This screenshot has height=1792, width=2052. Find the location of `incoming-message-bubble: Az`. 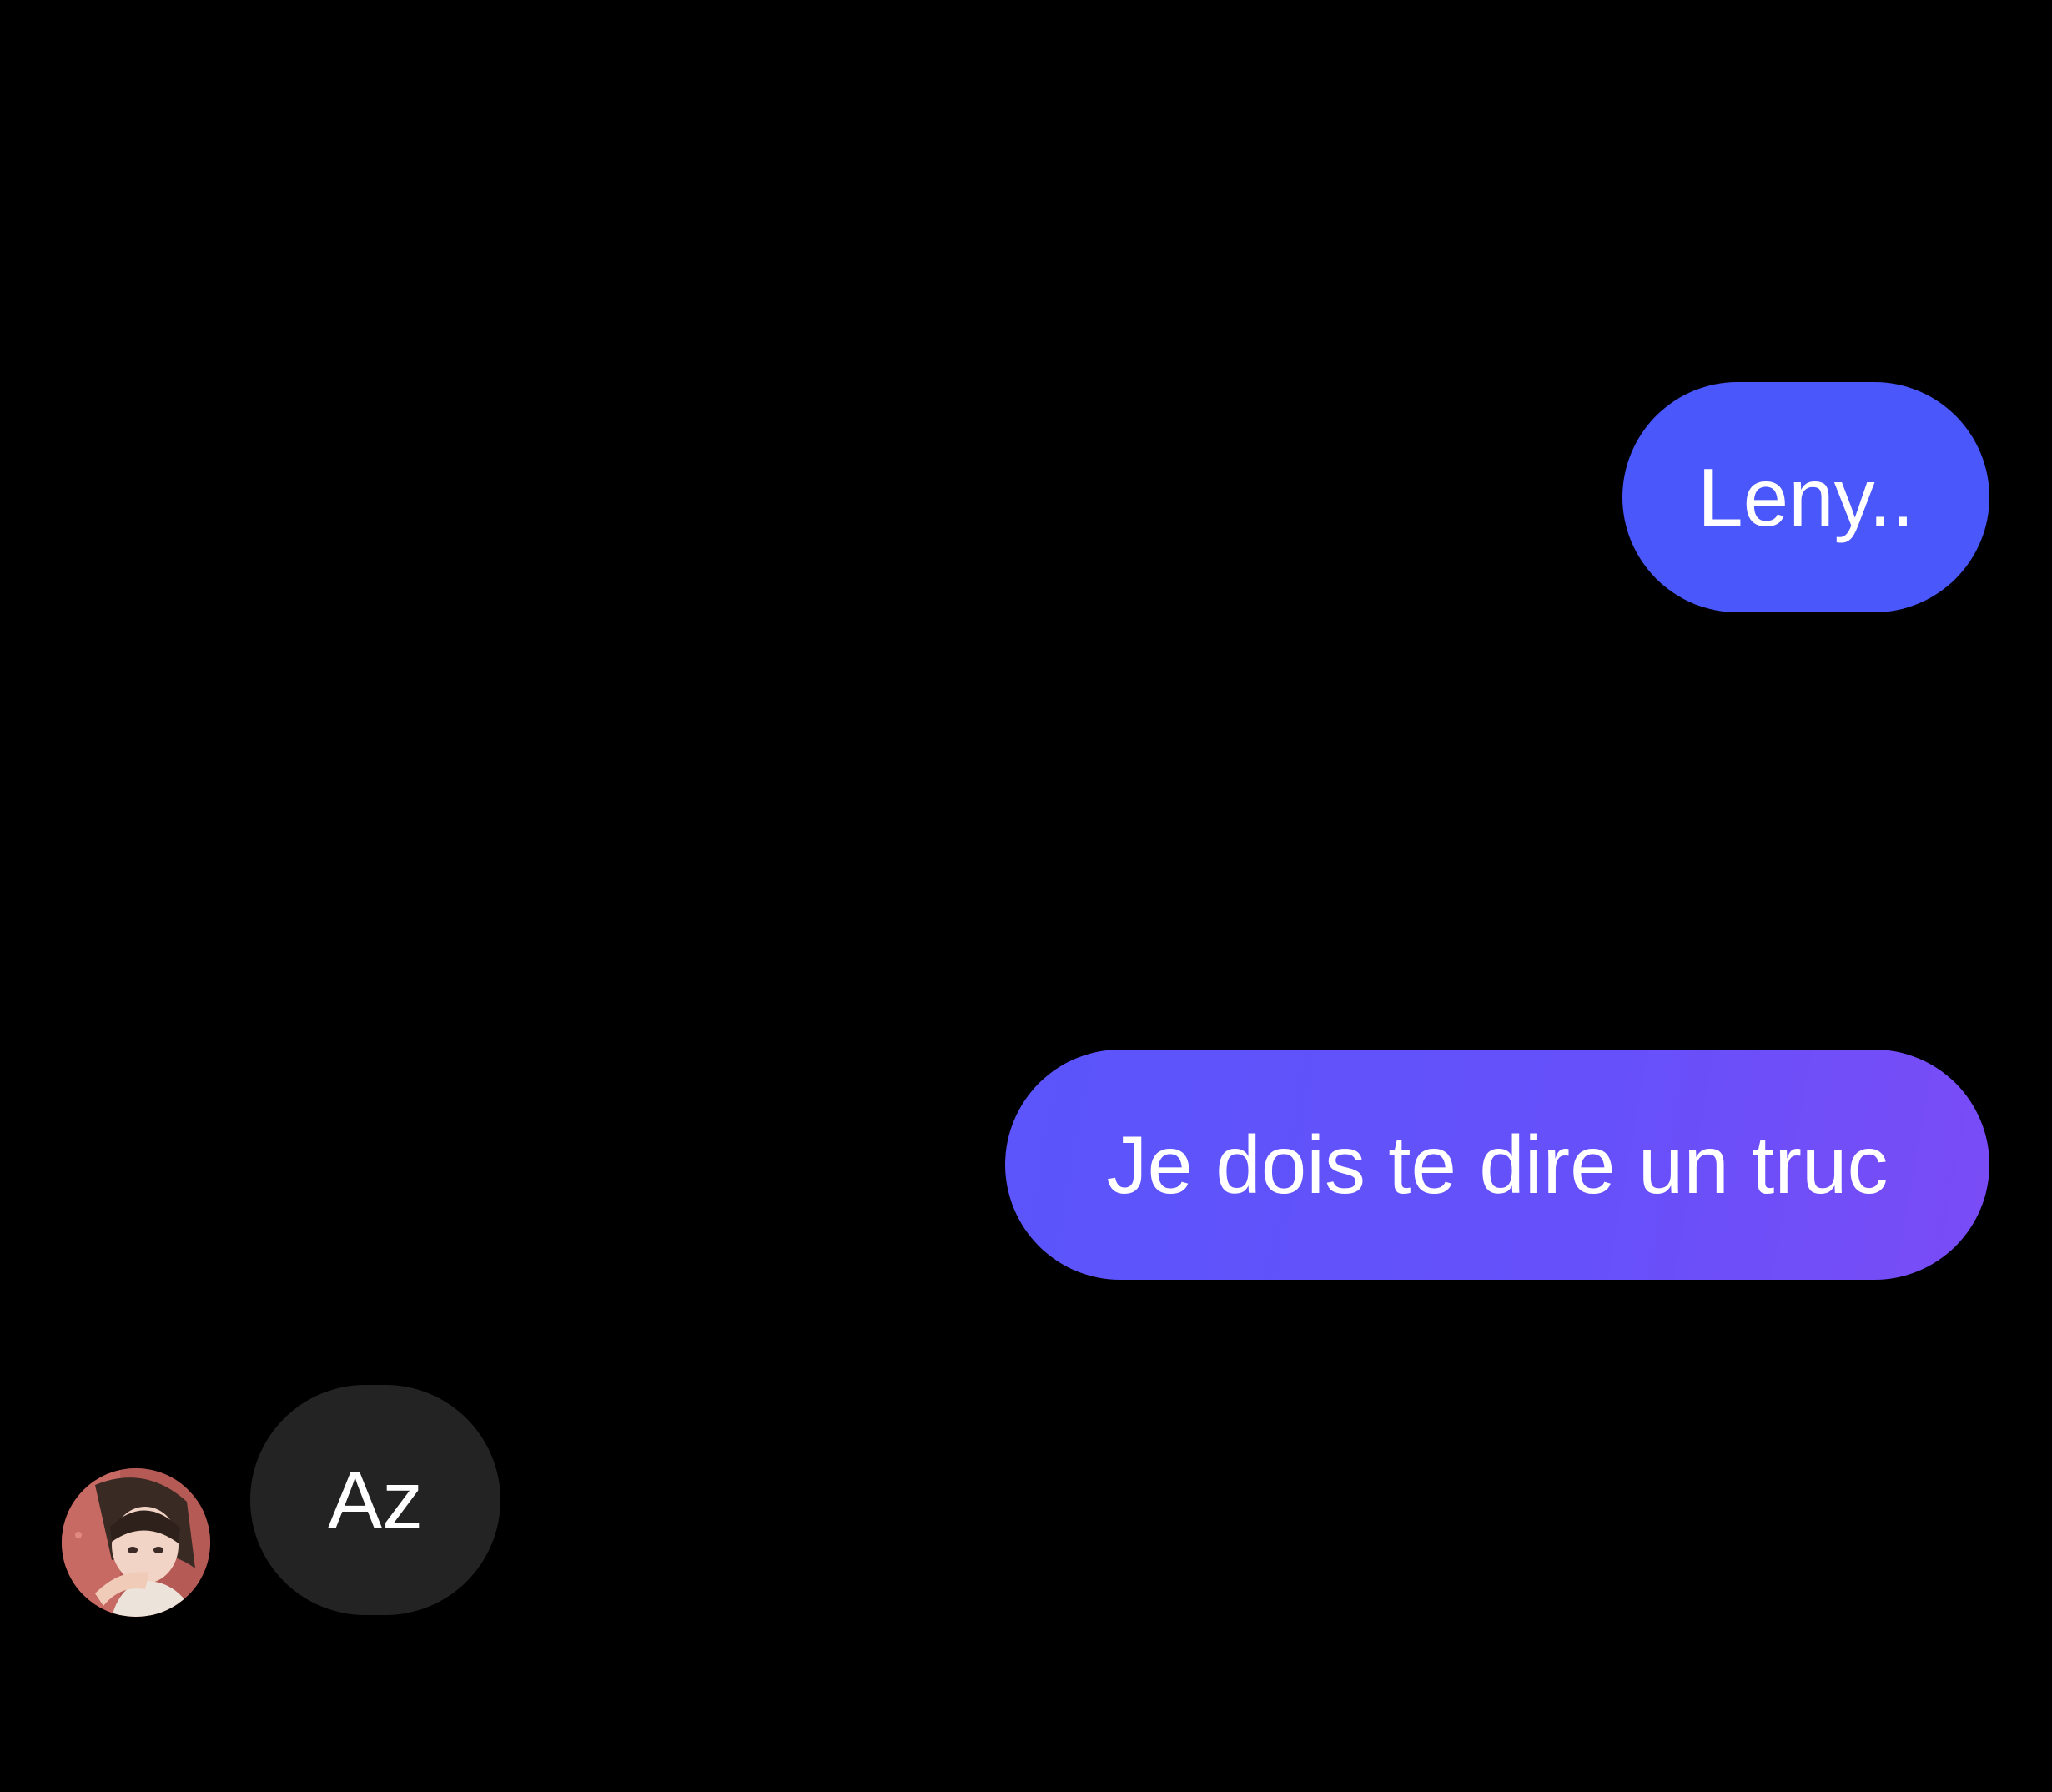

incoming-message-bubble: Az is located at coordinates (375, 1500).